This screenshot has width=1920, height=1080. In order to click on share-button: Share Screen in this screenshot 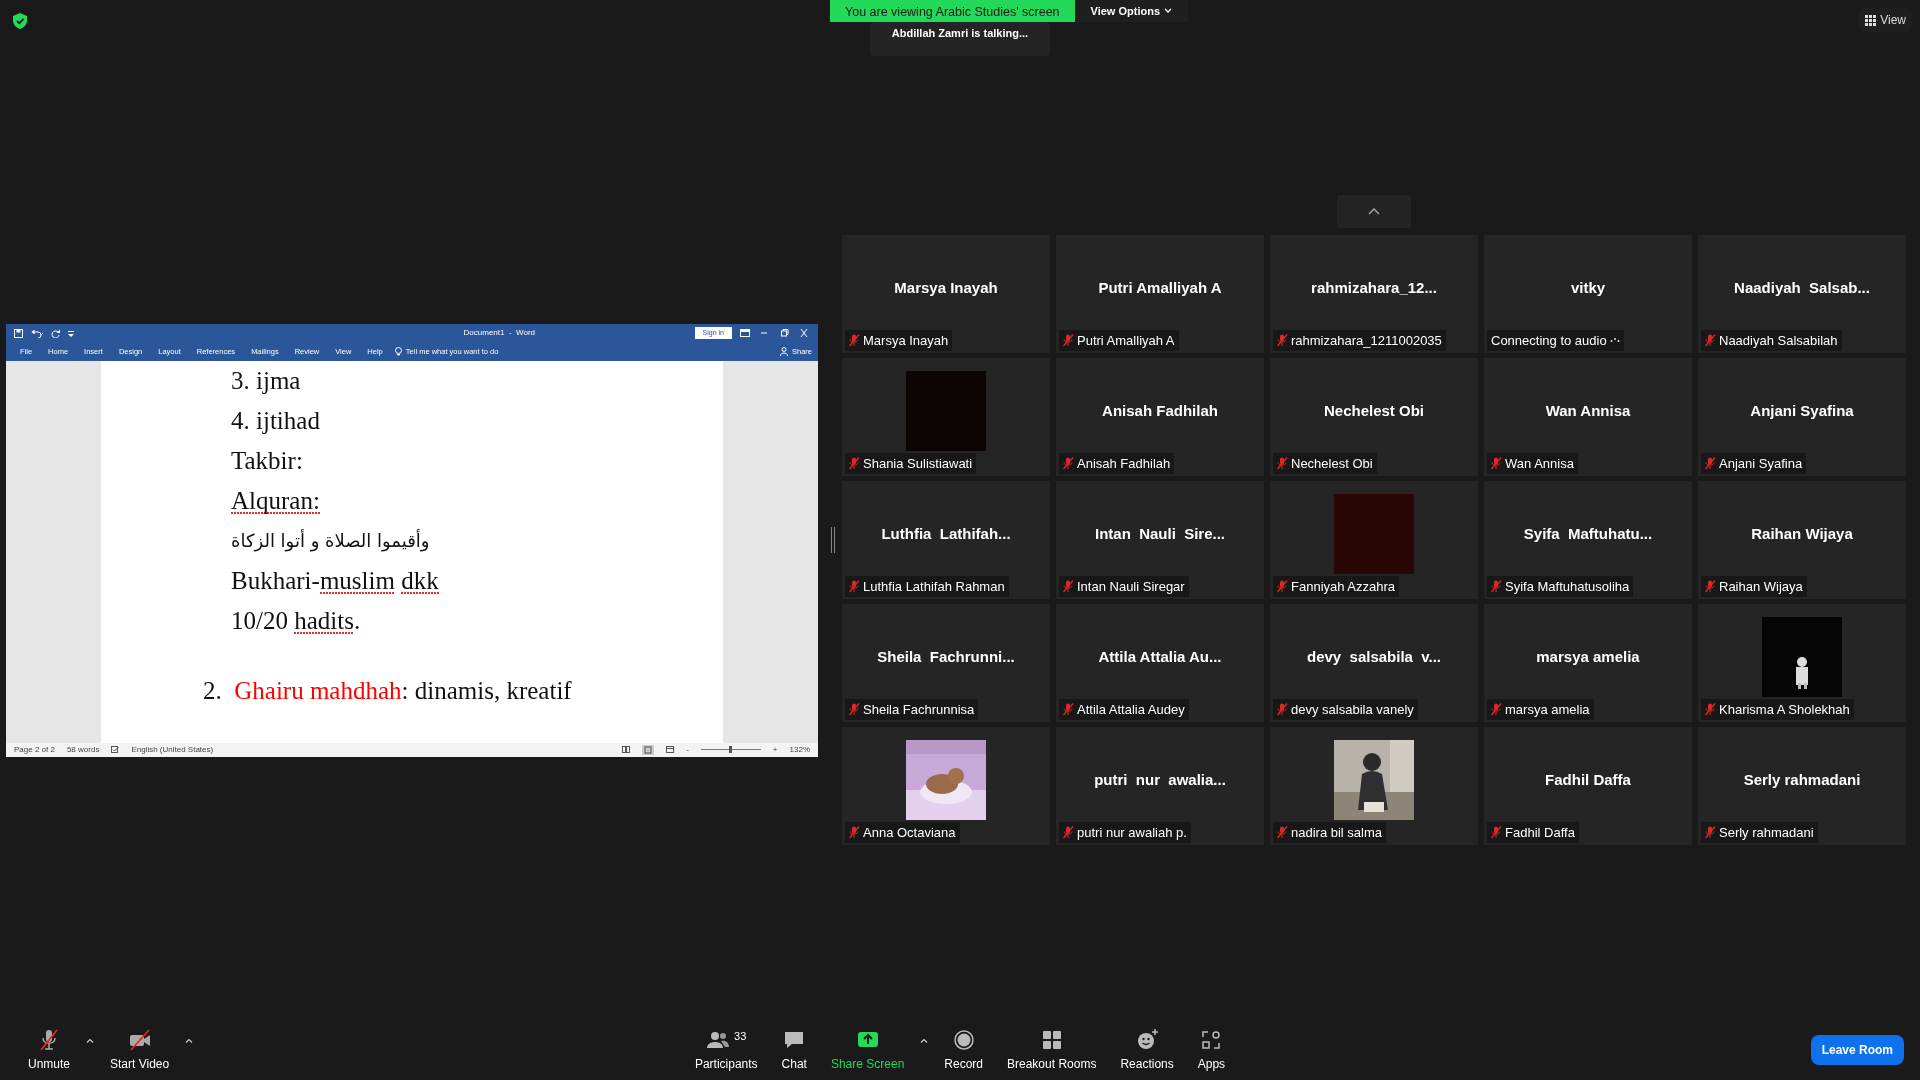, I will do `click(867, 1050)`.